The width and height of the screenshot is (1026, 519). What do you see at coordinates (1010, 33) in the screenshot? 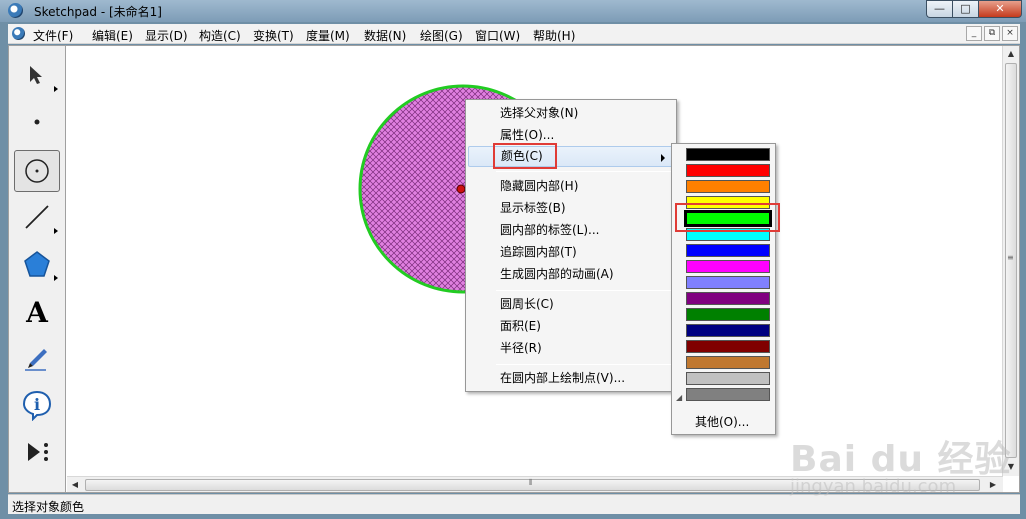
I see `doc-close-button: ×` at bounding box center [1010, 33].